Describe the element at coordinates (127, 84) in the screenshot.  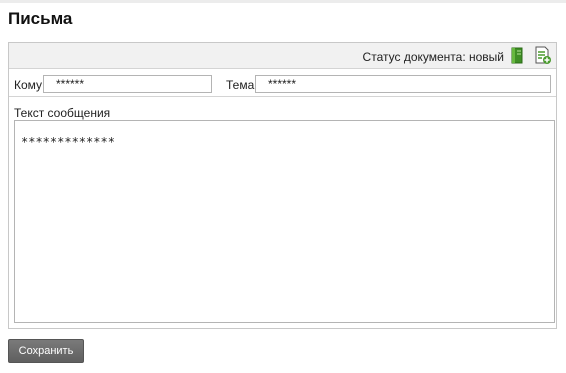
I see `to-field` at that location.